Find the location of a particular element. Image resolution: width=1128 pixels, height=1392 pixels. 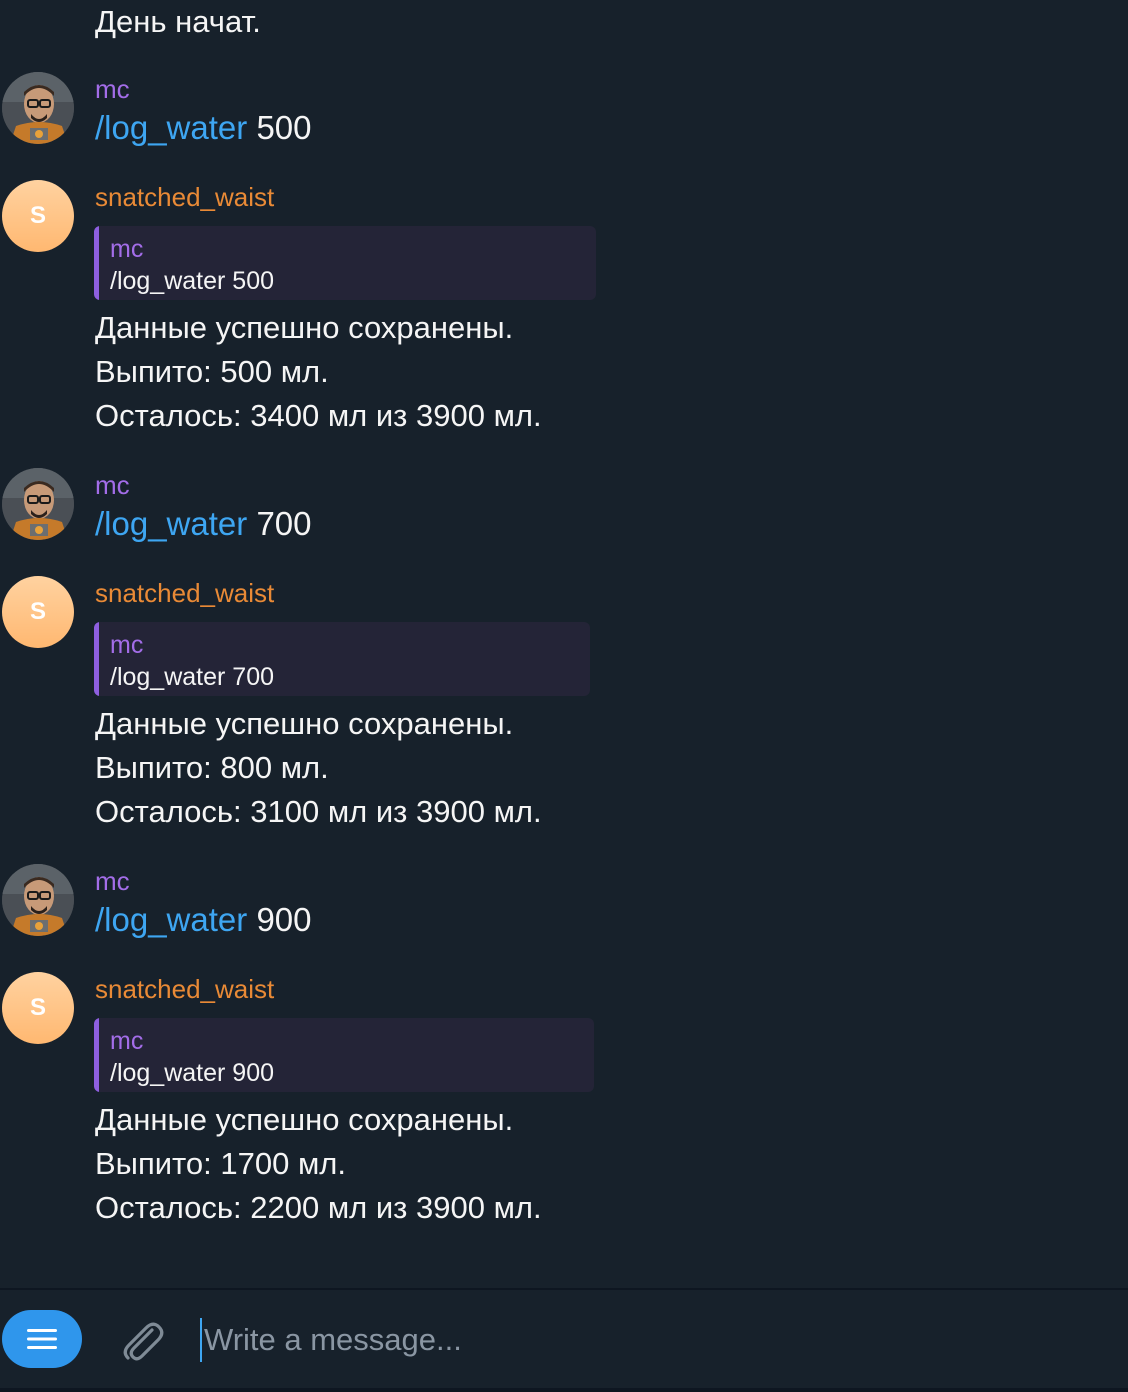

bot-reply-line: Осталось: 2200 мл из 3900 мл. is located at coordinates (318, 1207).